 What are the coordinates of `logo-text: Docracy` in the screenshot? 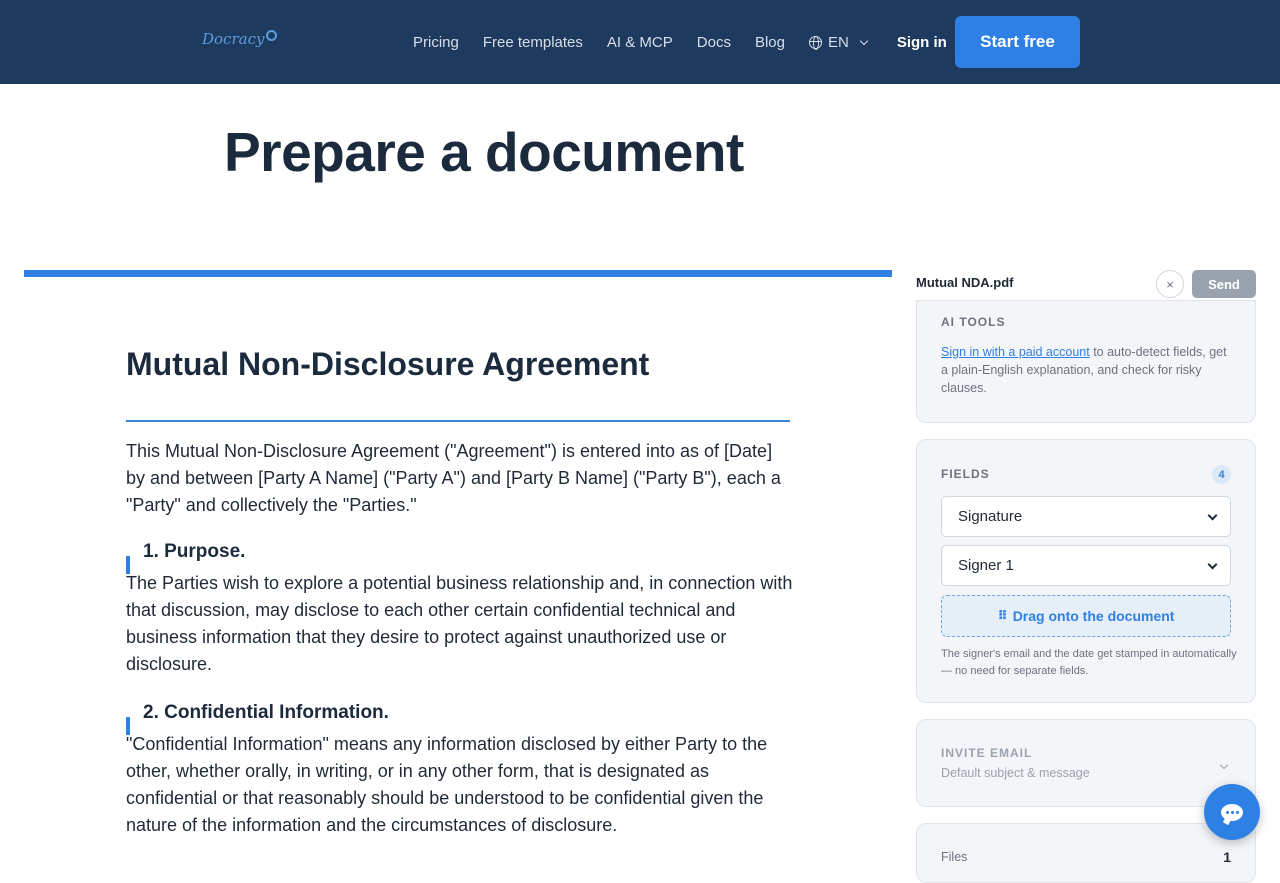 It's located at (233, 39).